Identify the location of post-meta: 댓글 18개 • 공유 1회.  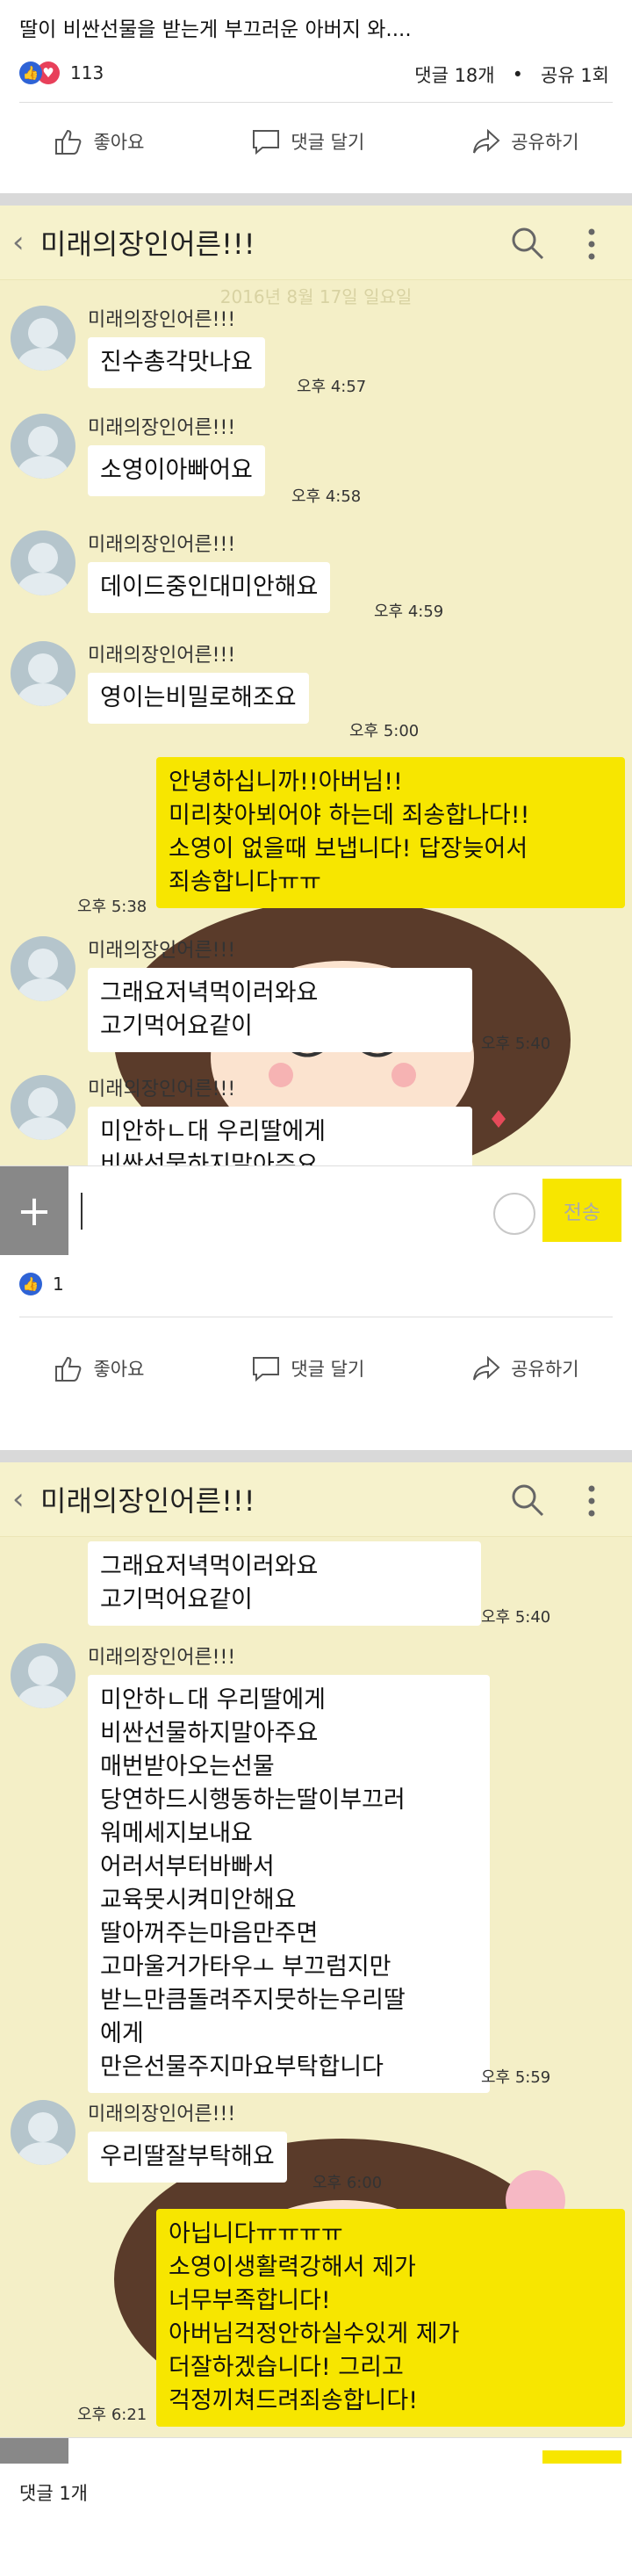
(512, 74).